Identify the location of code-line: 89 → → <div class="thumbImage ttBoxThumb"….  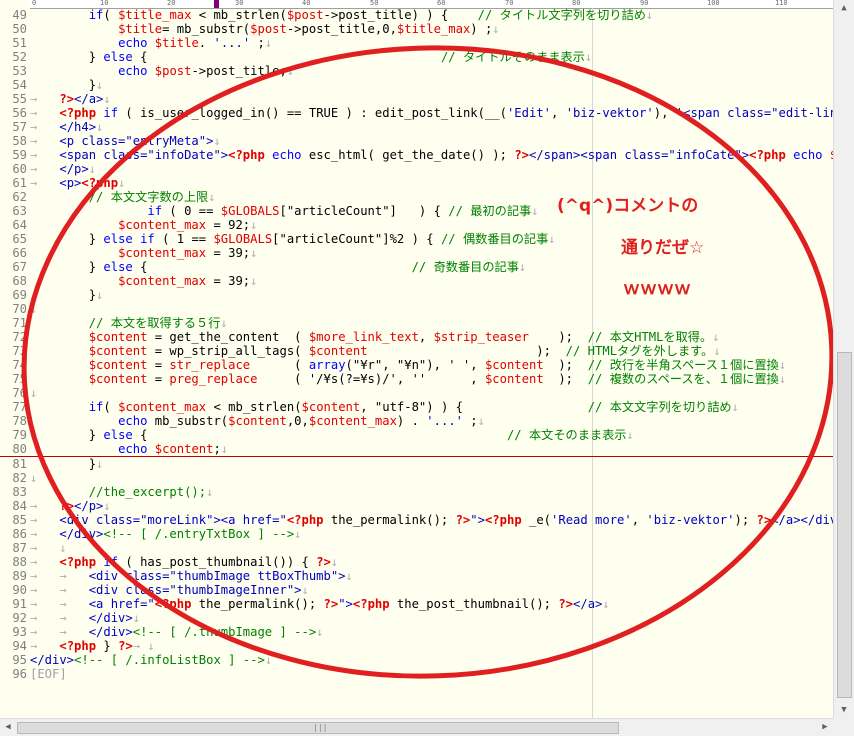
(417, 576).